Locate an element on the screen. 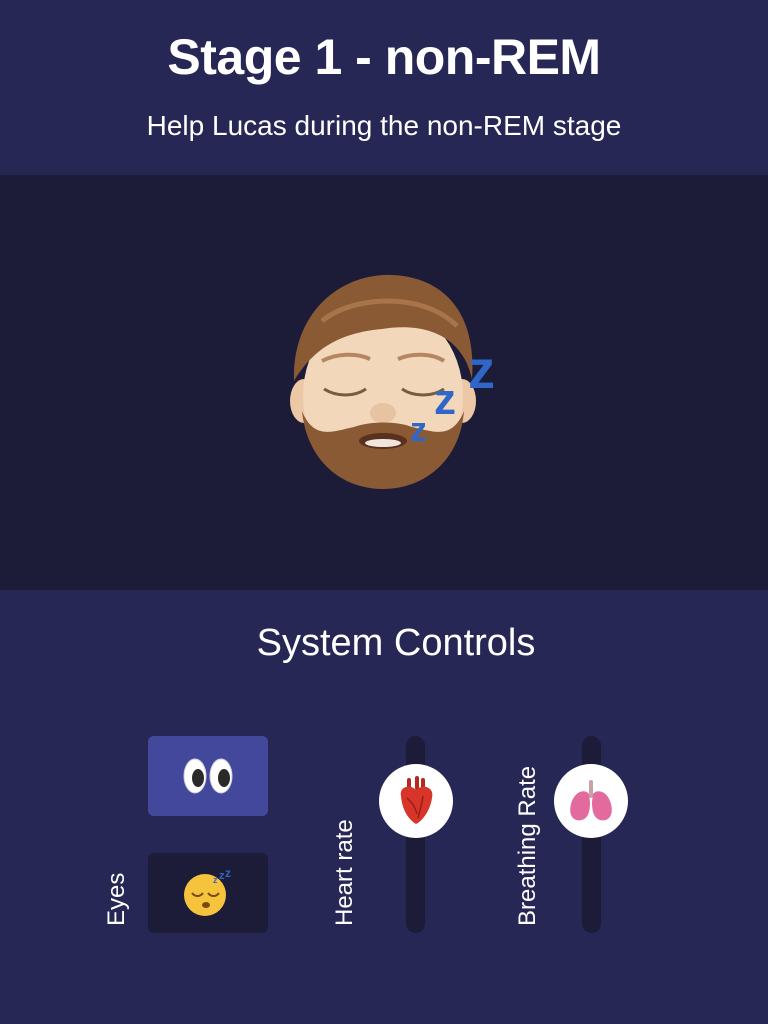 Image resolution: width=768 pixels, height=1024 pixels. anatomical-heart-icon is located at coordinates (416, 800).